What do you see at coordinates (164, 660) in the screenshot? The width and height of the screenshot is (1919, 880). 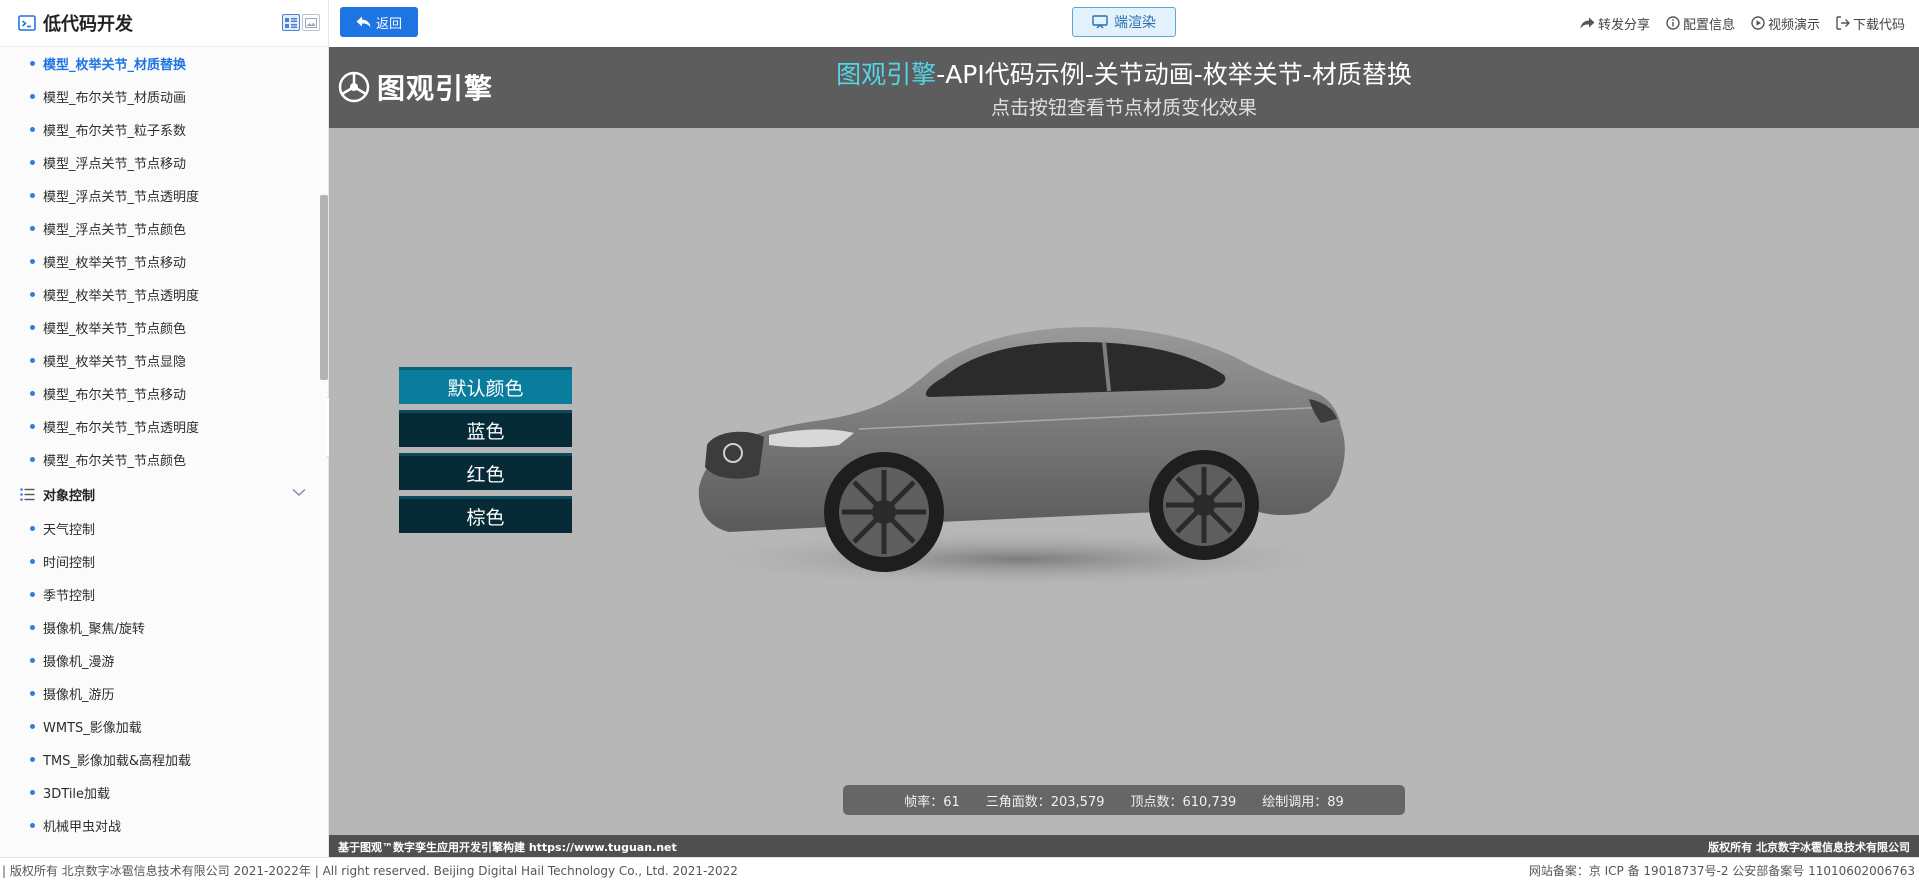 I see `nav-item-camera-roam: 摄像机_漫游` at bounding box center [164, 660].